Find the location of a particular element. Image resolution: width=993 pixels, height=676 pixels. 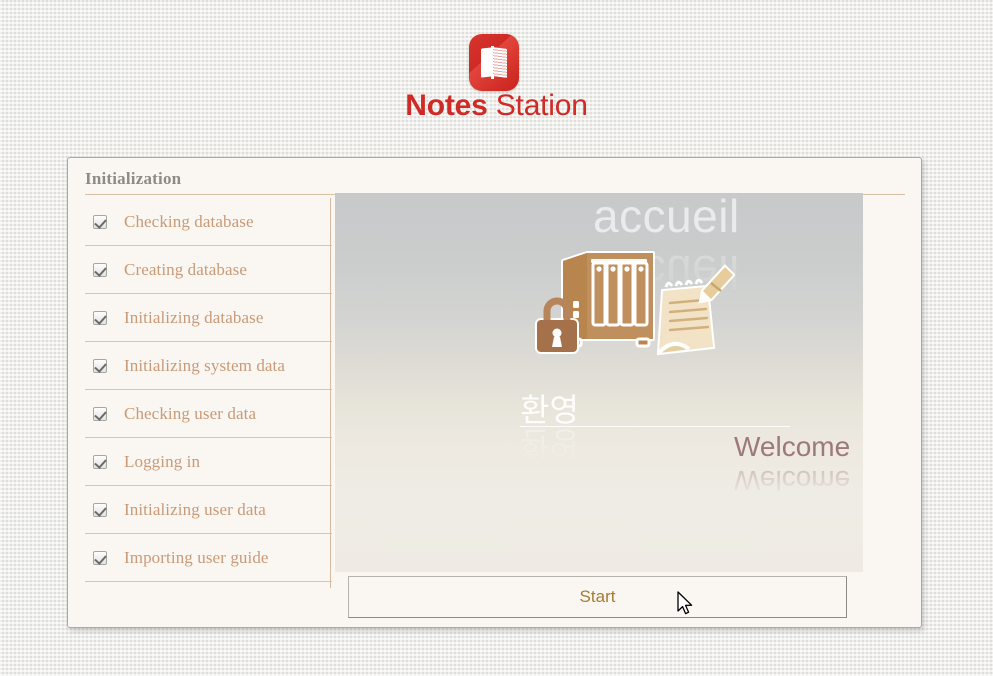

step-label: Checking database is located at coordinates (189, 221).